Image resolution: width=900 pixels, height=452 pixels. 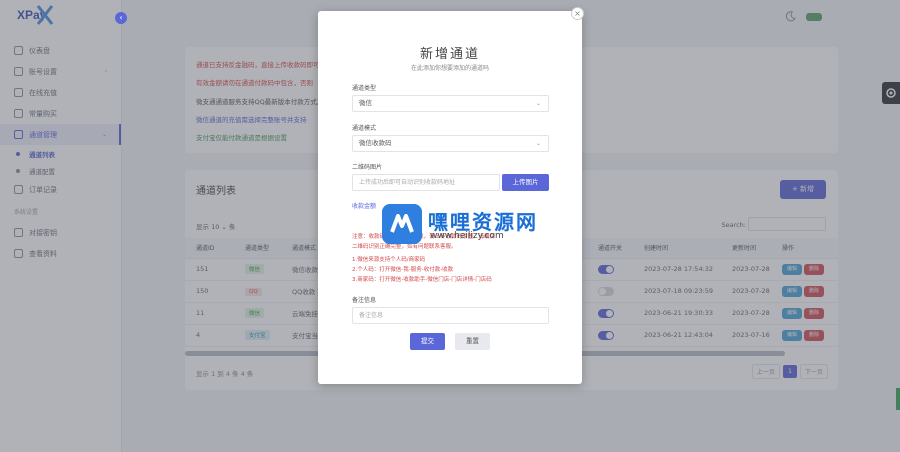 What do you see at coordinates (467, 224) in the screenshot?
I see `watermark: 嘿哩资源网 www.heilizy.com` at bounding box center [467, 224].